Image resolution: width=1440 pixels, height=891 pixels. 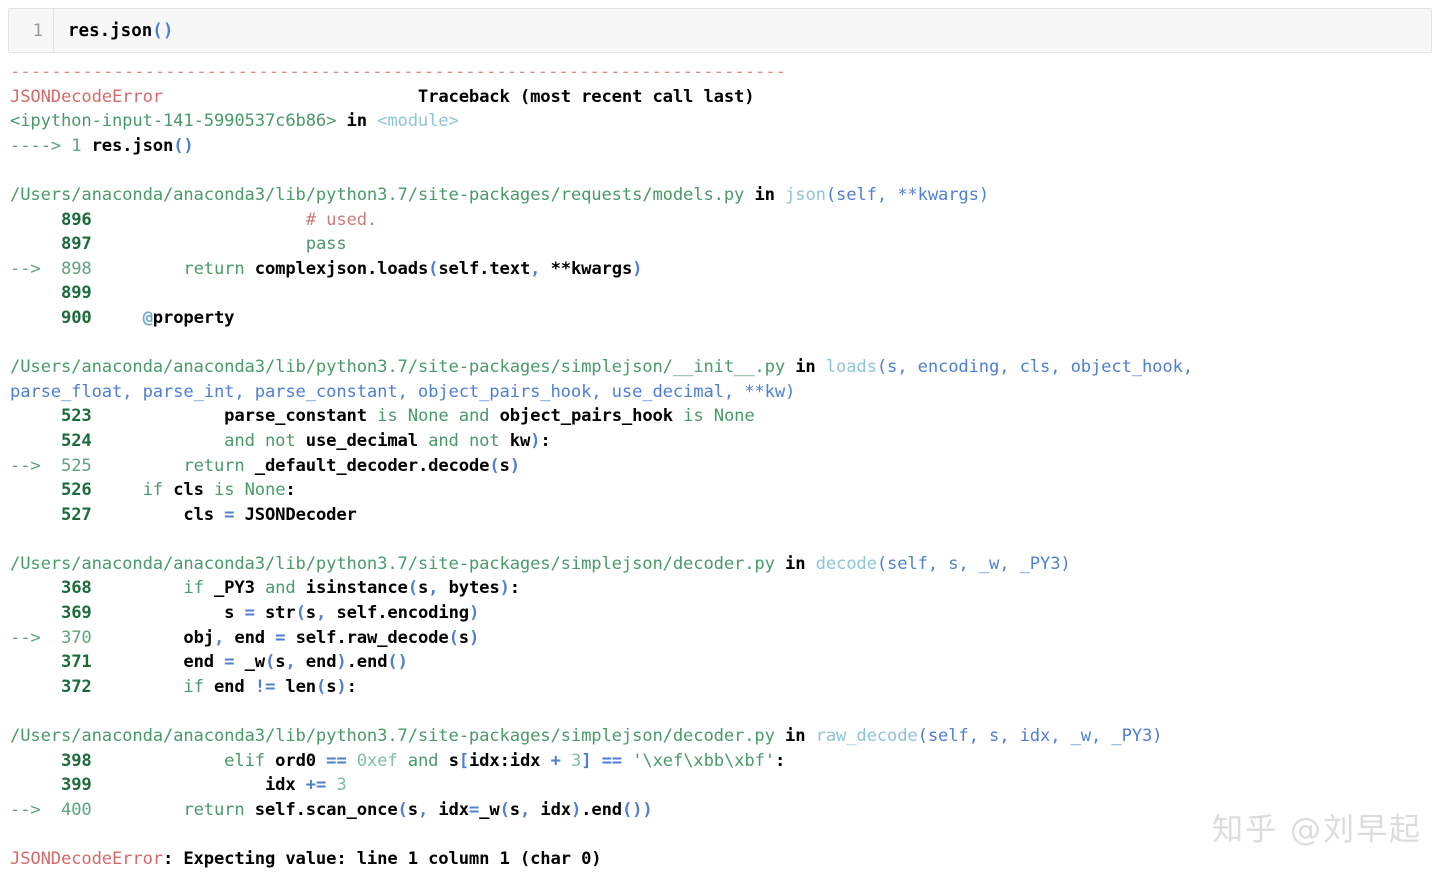 I want to click on operator: ==, so click(x=336, y=760).